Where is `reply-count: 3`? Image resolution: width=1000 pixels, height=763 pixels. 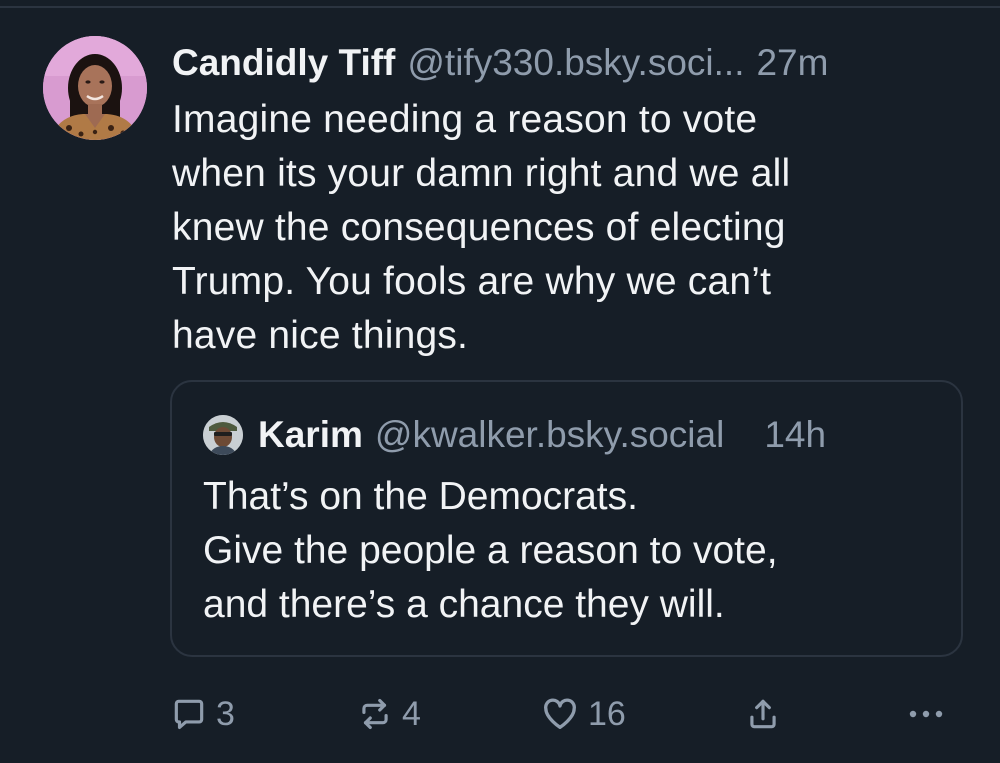 reply-count: 3 is located at coordinates (225, 713).